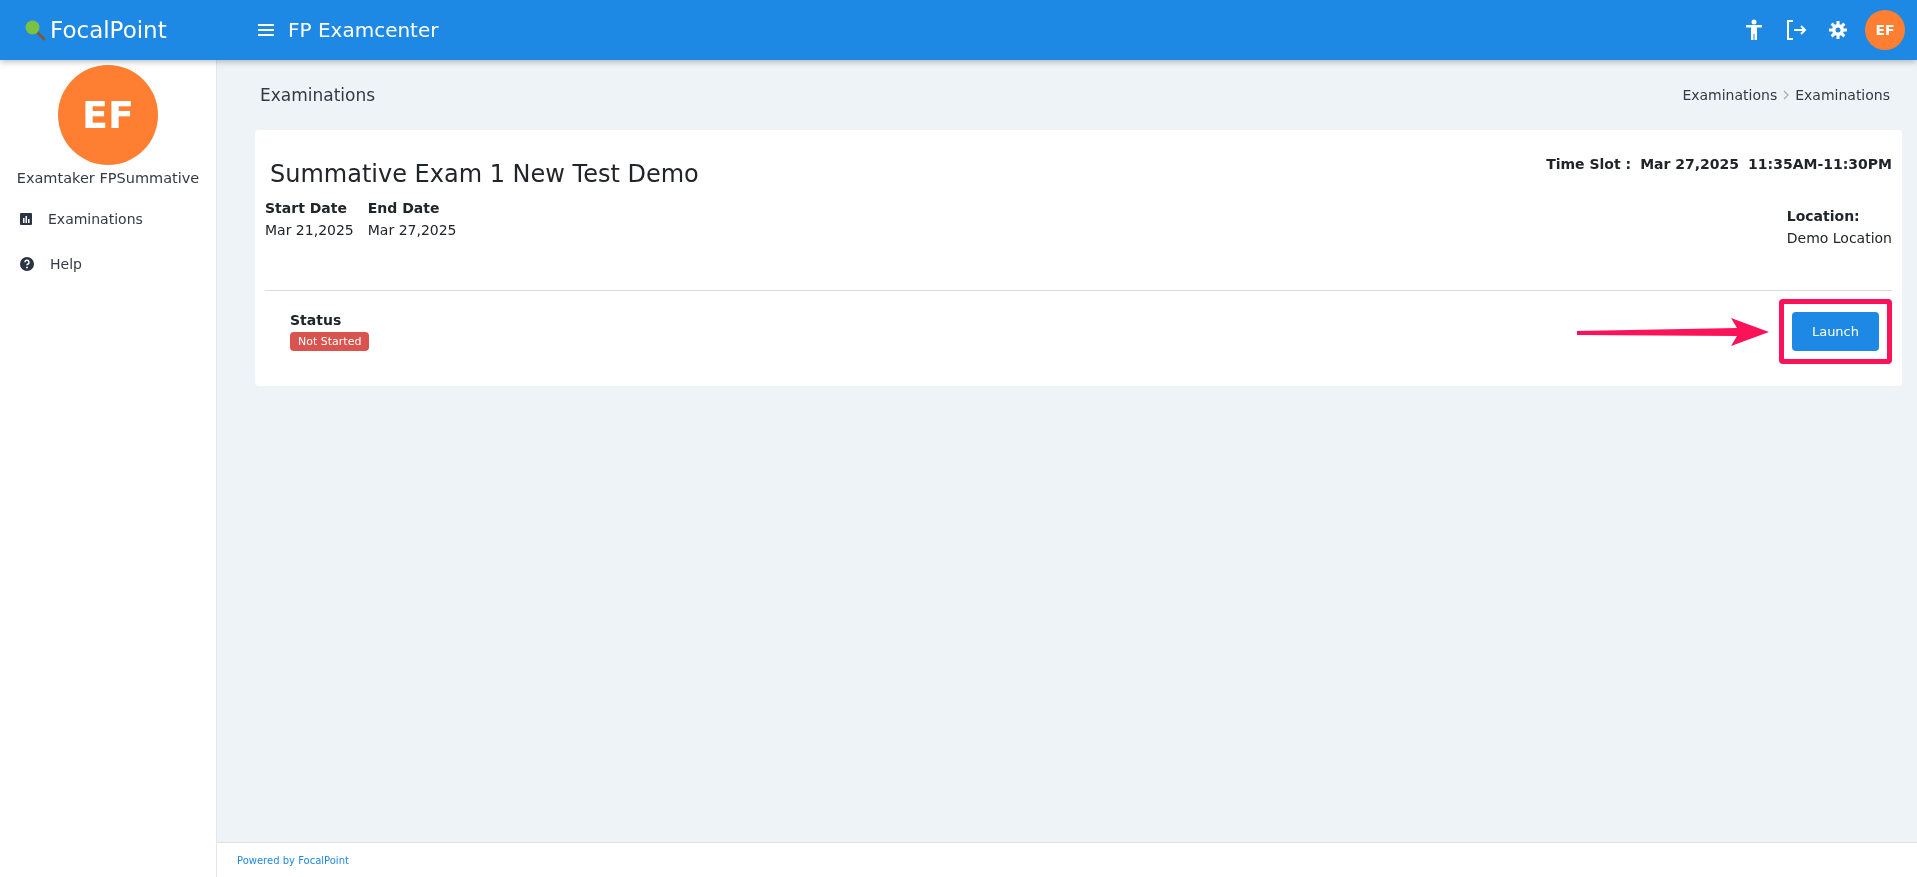 The height and width of the screenshot is (877, 1917). What do you see at coordinates (1838, 30) in the screenshot?
I see `settings-icon` at bounding box center [1838, 30].